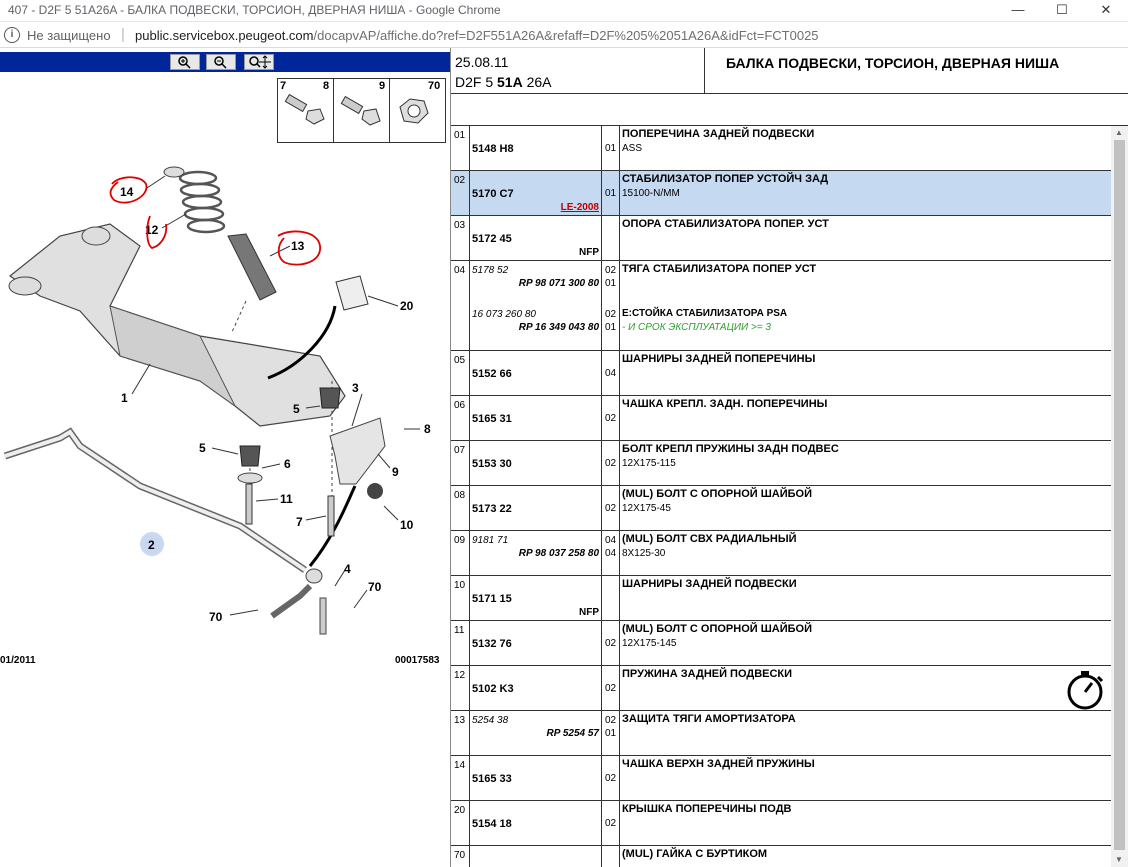 Image resolution: width=1128 pixels, height=867 pixels. Describe the element at coordinates (460, 193) in the screenshot. I see `row-num-cell: 02` at that location.